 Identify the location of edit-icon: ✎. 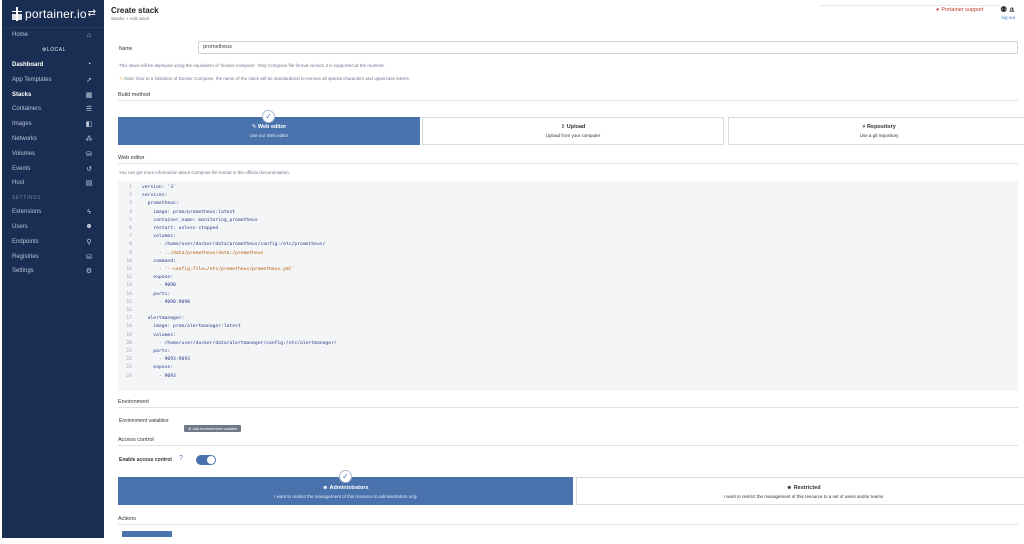
(254, 127).